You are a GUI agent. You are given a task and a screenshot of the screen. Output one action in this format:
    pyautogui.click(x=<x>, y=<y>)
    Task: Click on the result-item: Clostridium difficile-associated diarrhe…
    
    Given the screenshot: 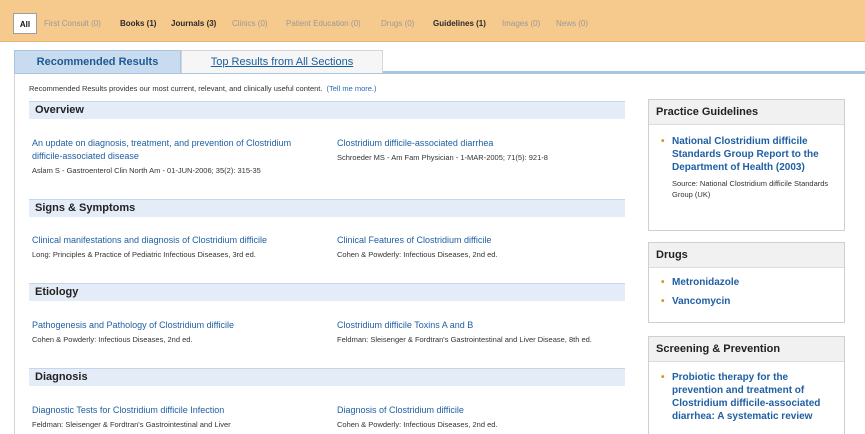 What is the action you would take?
    pyautogui.click(x=473, y=150)
    